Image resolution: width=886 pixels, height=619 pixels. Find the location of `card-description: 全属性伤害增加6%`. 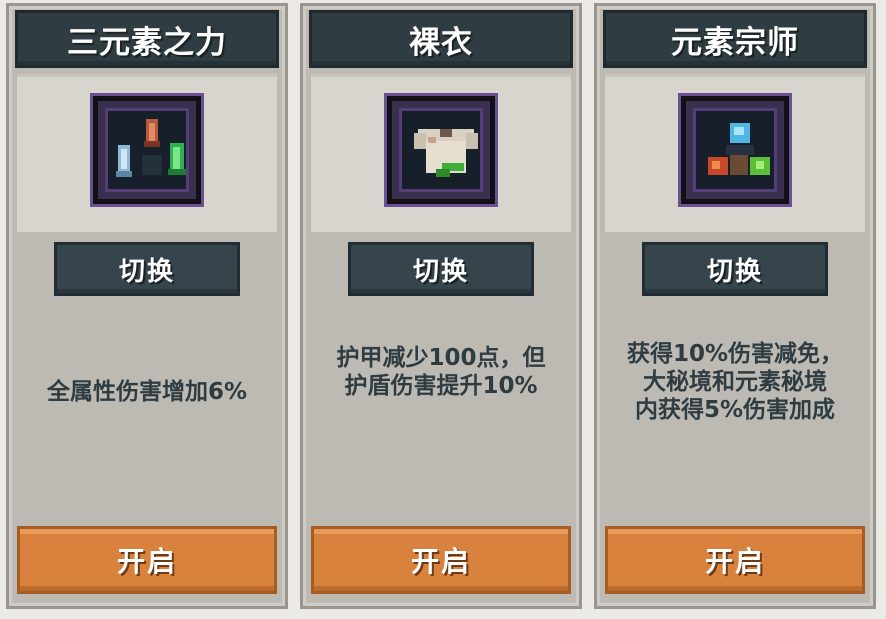

card-description: 全属性伤害增加6% is located at coordinates (147, 392).